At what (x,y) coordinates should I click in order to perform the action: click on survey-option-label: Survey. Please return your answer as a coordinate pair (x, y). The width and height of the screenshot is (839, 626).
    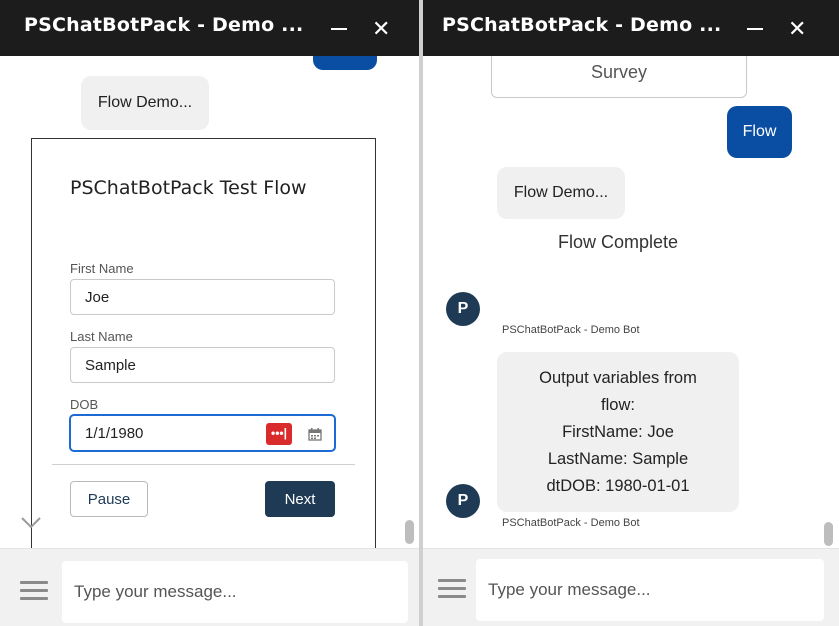
    Looking at the image, I should click on (619, 72).